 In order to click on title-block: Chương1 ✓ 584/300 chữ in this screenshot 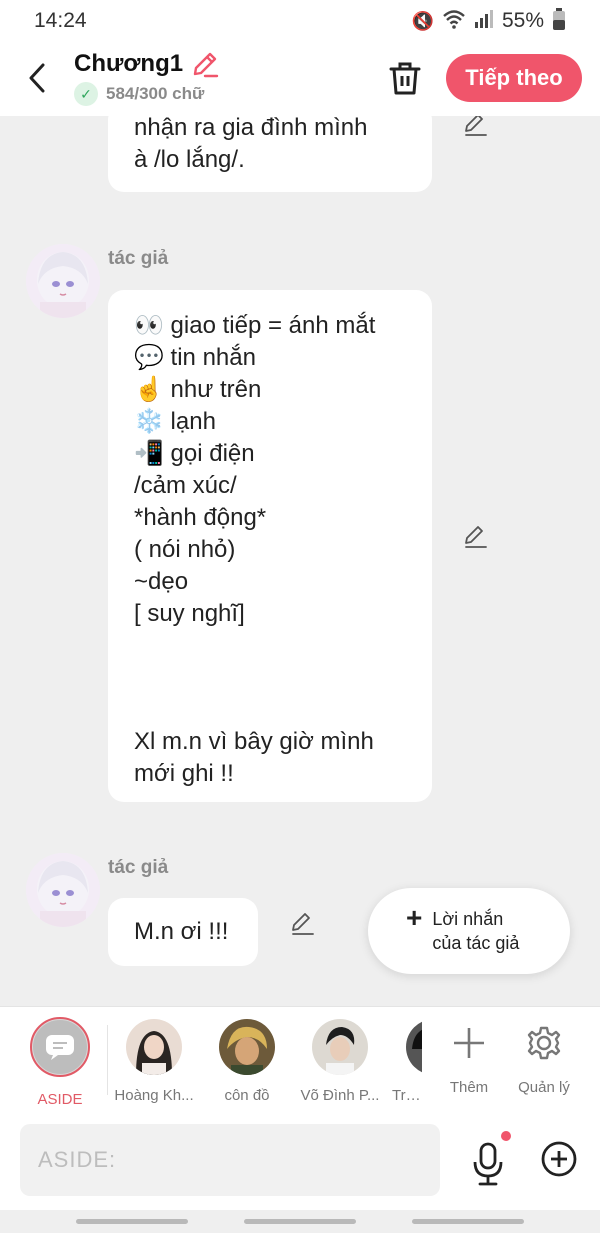, I will do `click(146, 78)`.